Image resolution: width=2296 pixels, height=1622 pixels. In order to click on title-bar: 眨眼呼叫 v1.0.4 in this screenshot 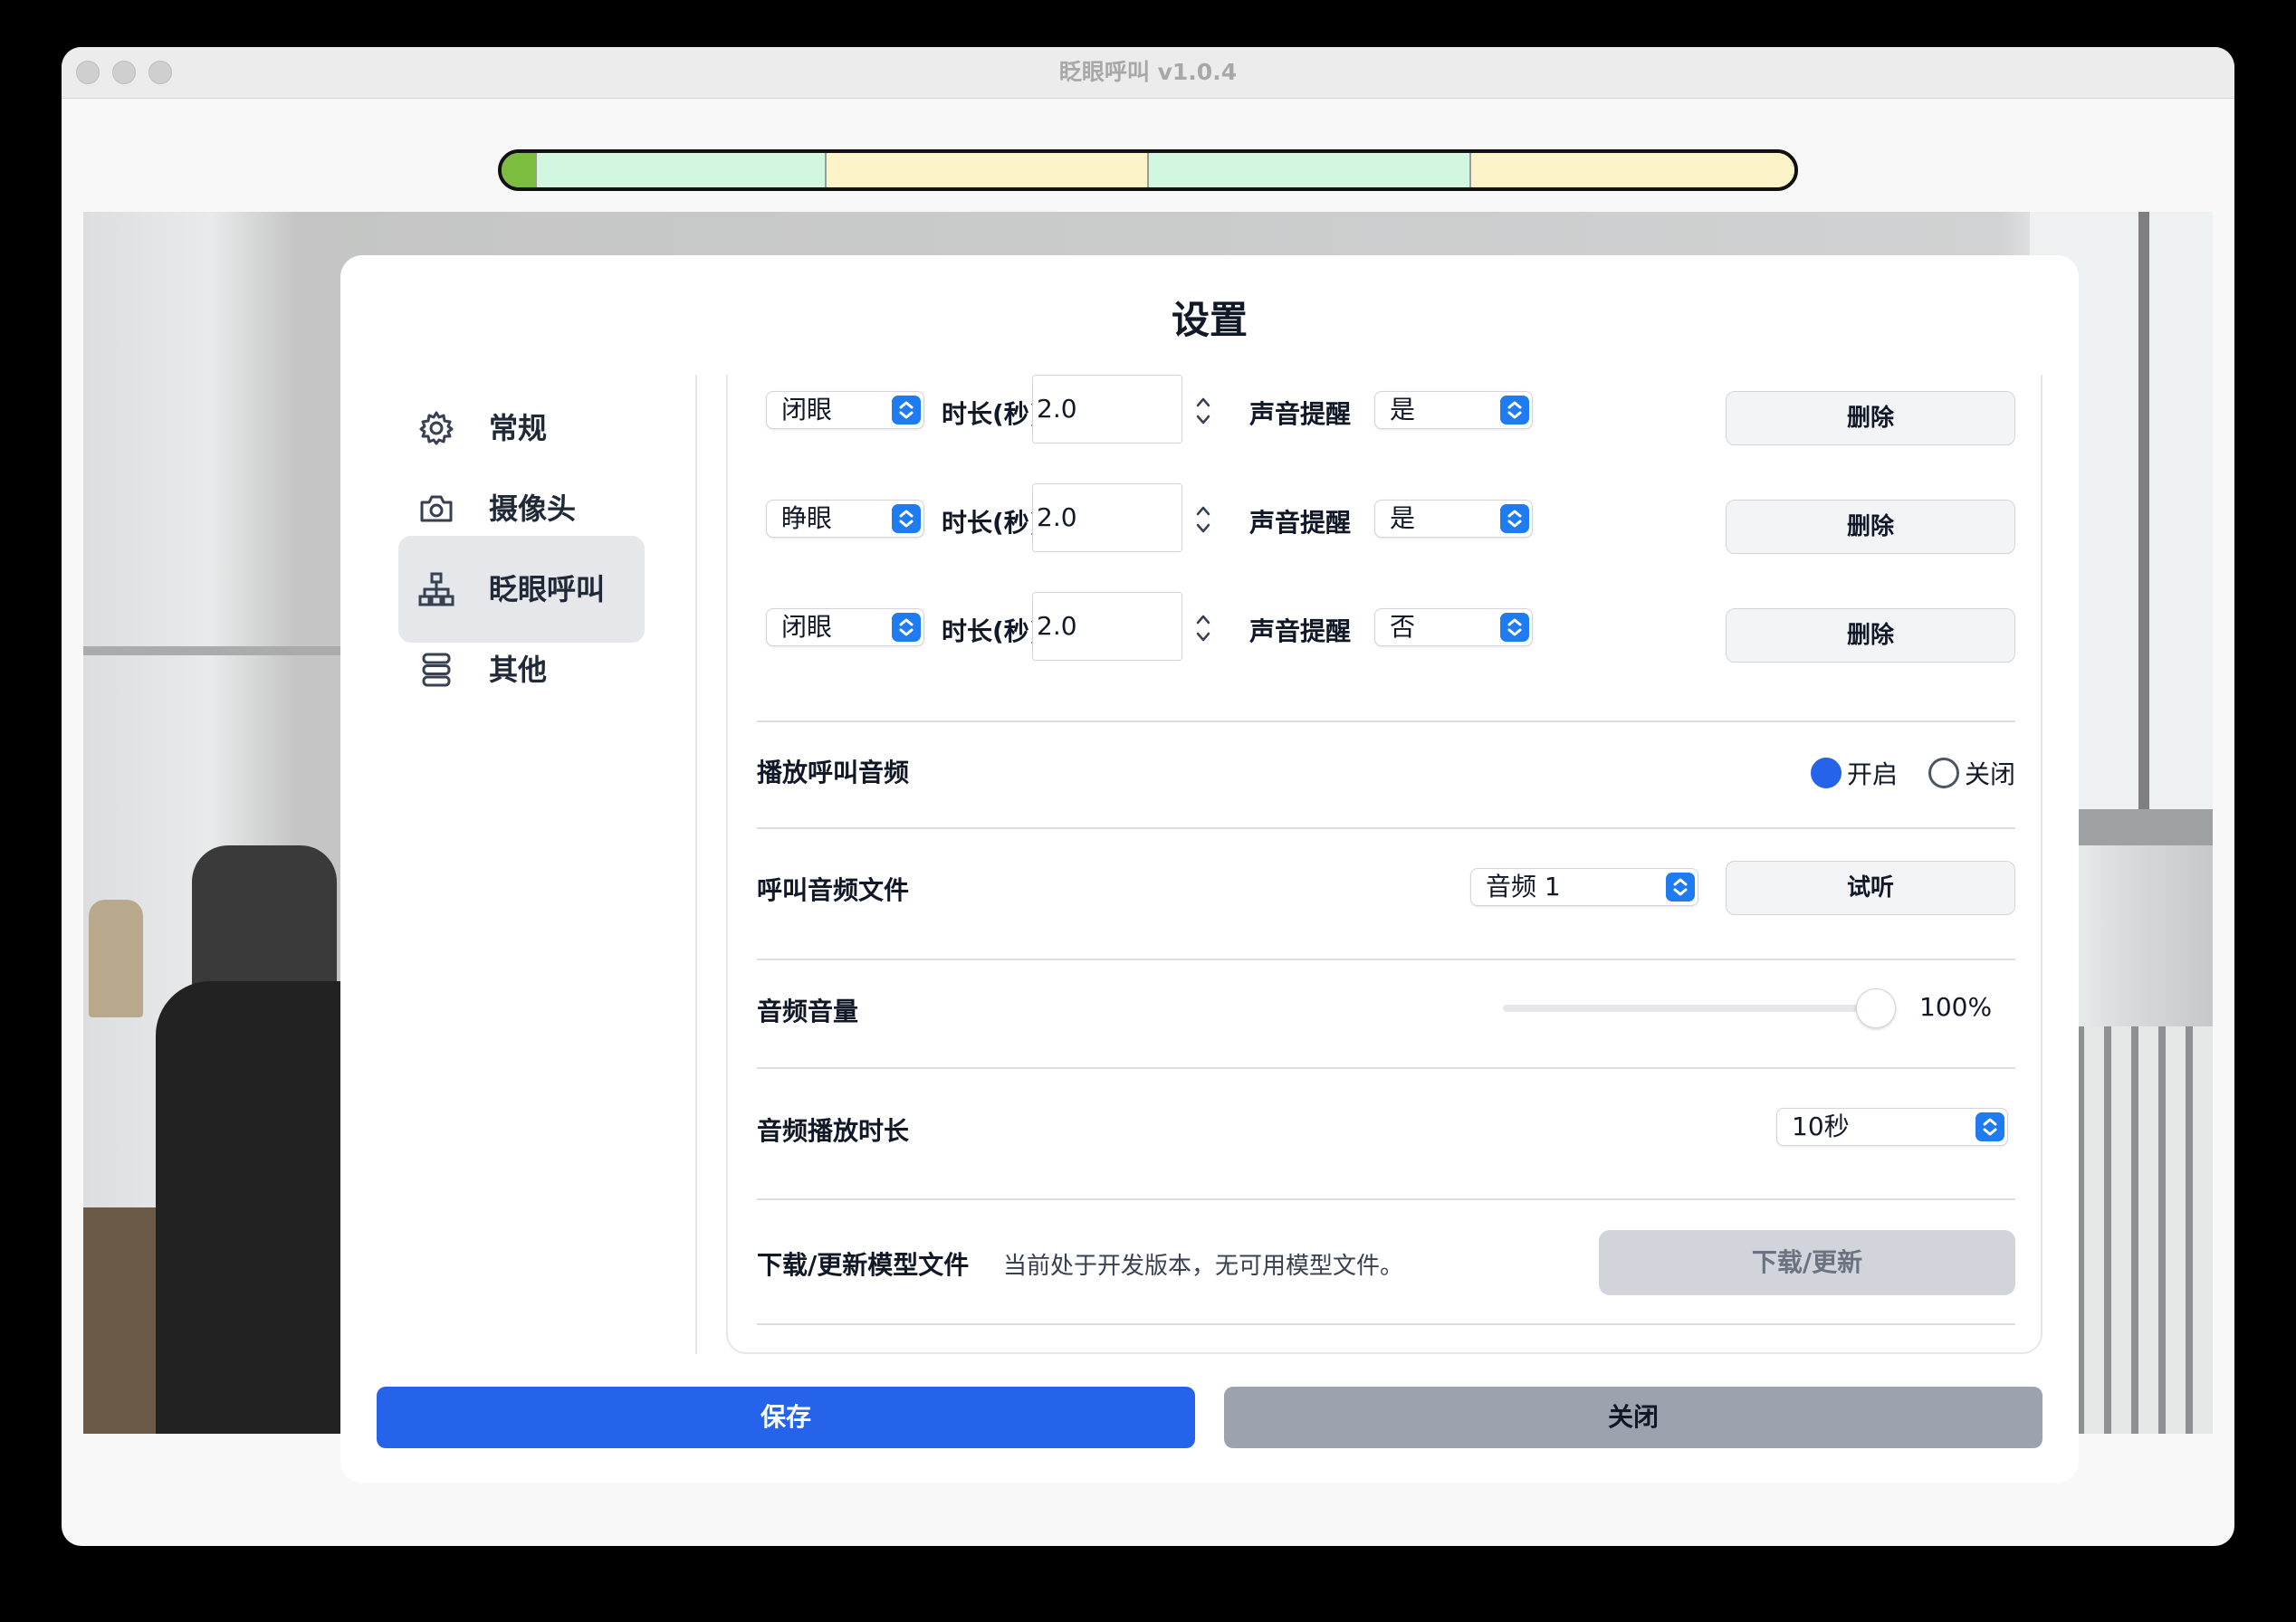, I will do `click(1148, 73)`.